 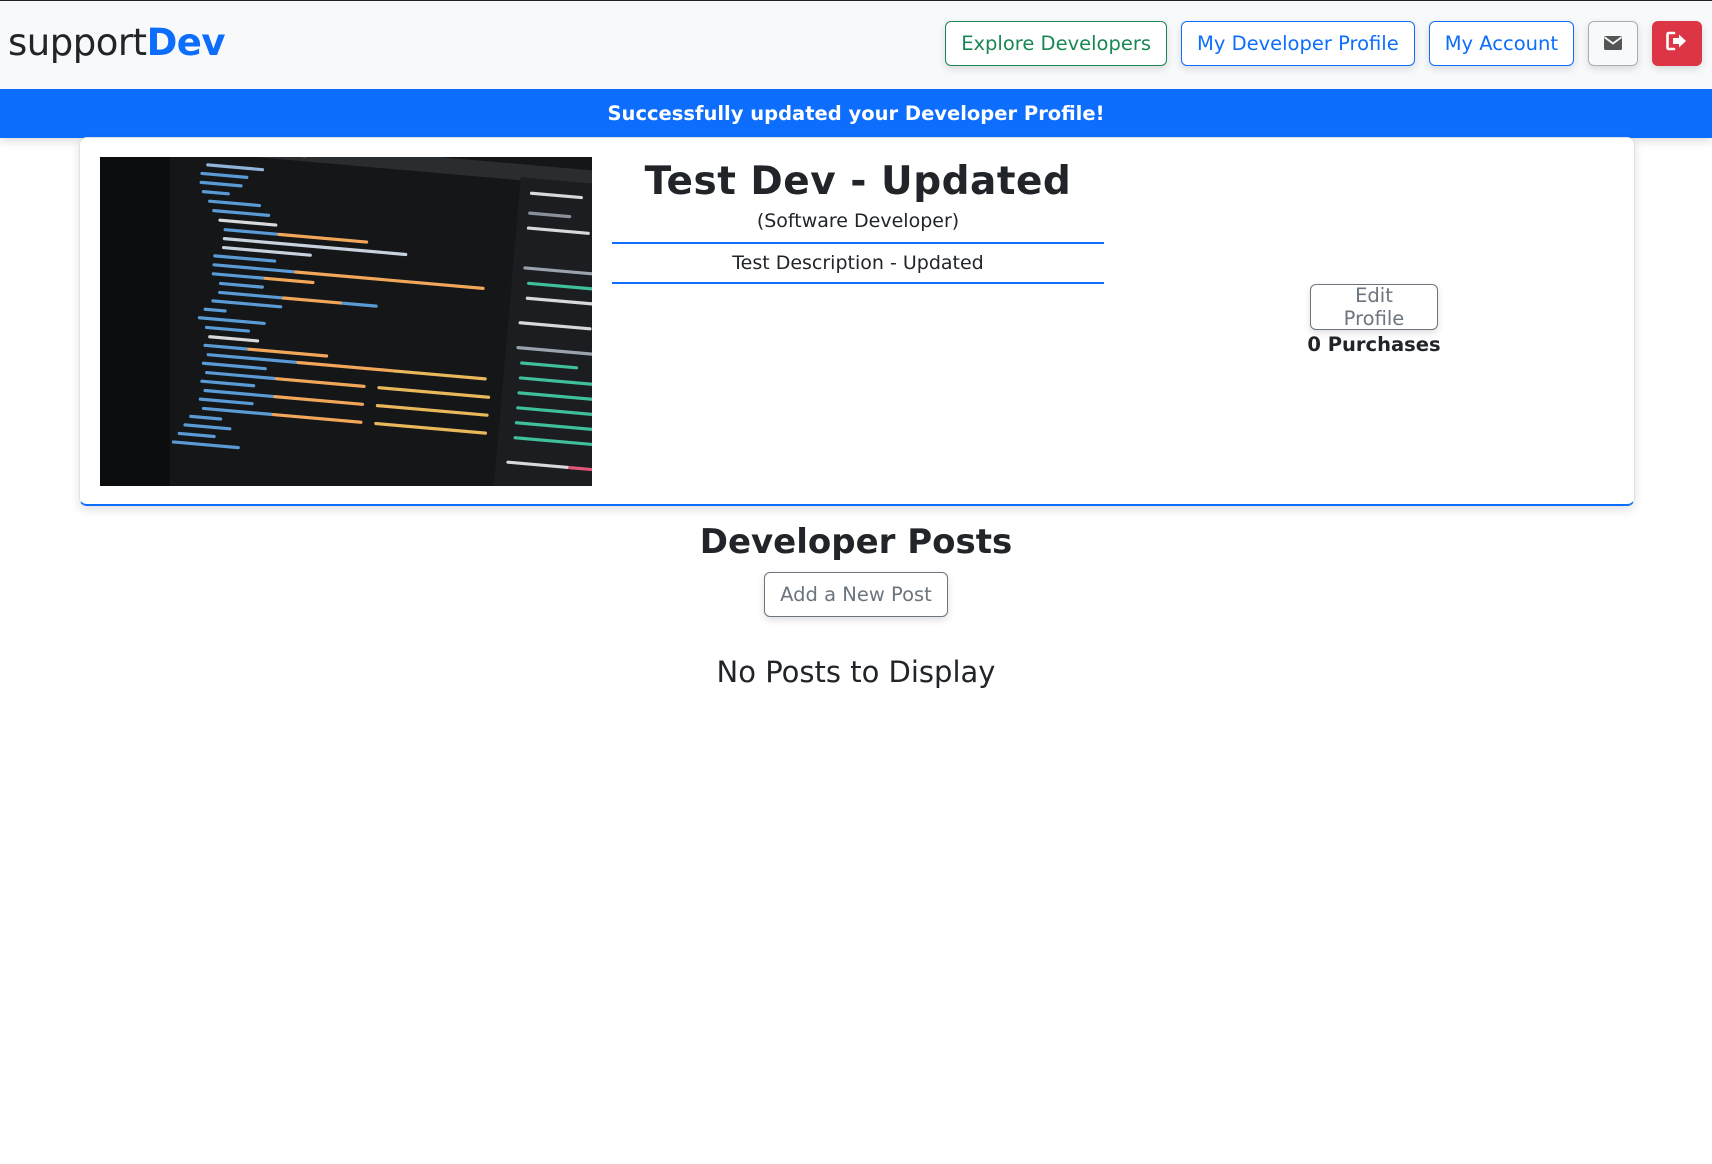 I want to click on empty-posts-message: No Posts to Display, so click(x=856, y=672).